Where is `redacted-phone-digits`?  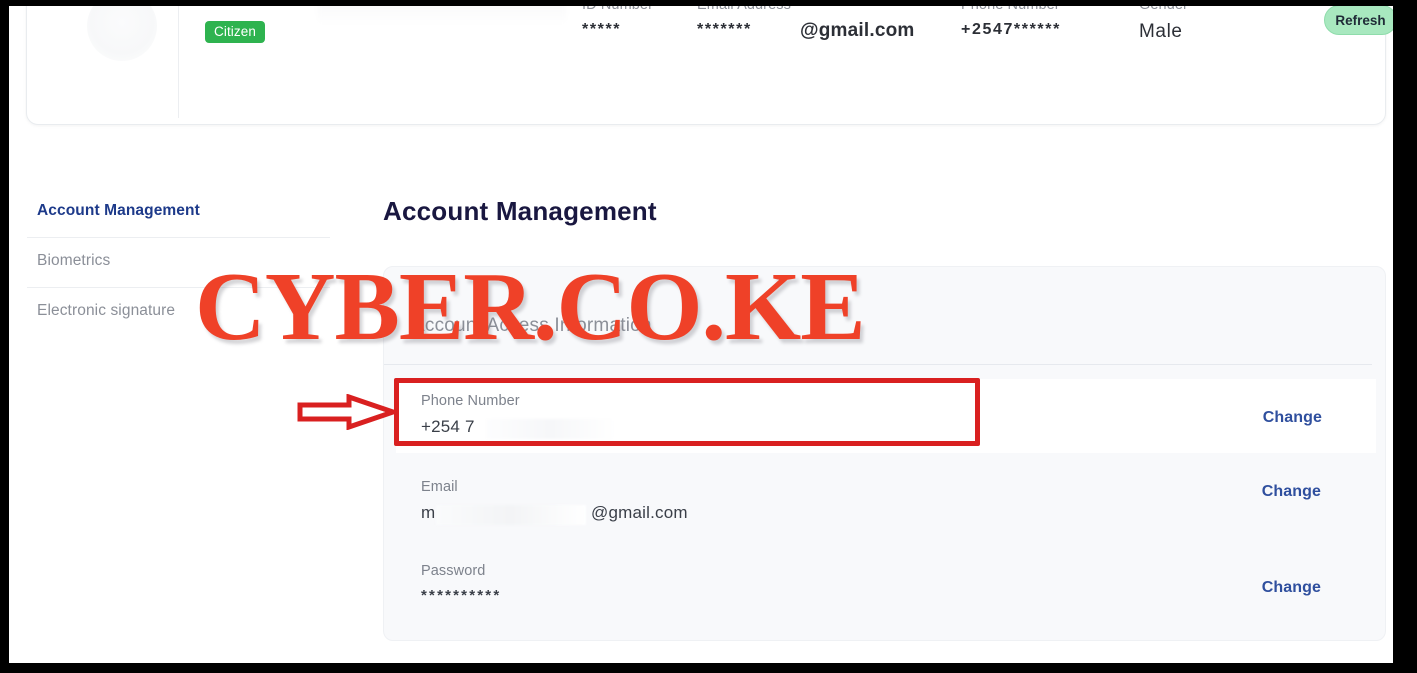
redacted-phone-digits is located at coordinates (551, 429).